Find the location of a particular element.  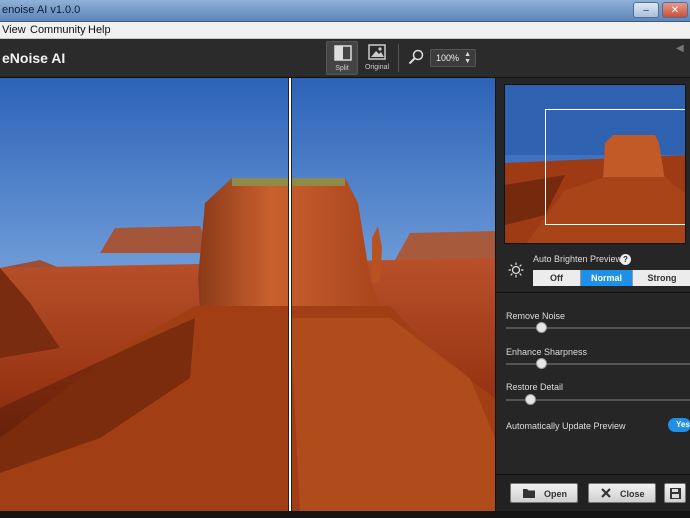

toolbar: eNoise AI Split Original 100% ▲ ▼ ◀ is located at coordinates (345, 58).